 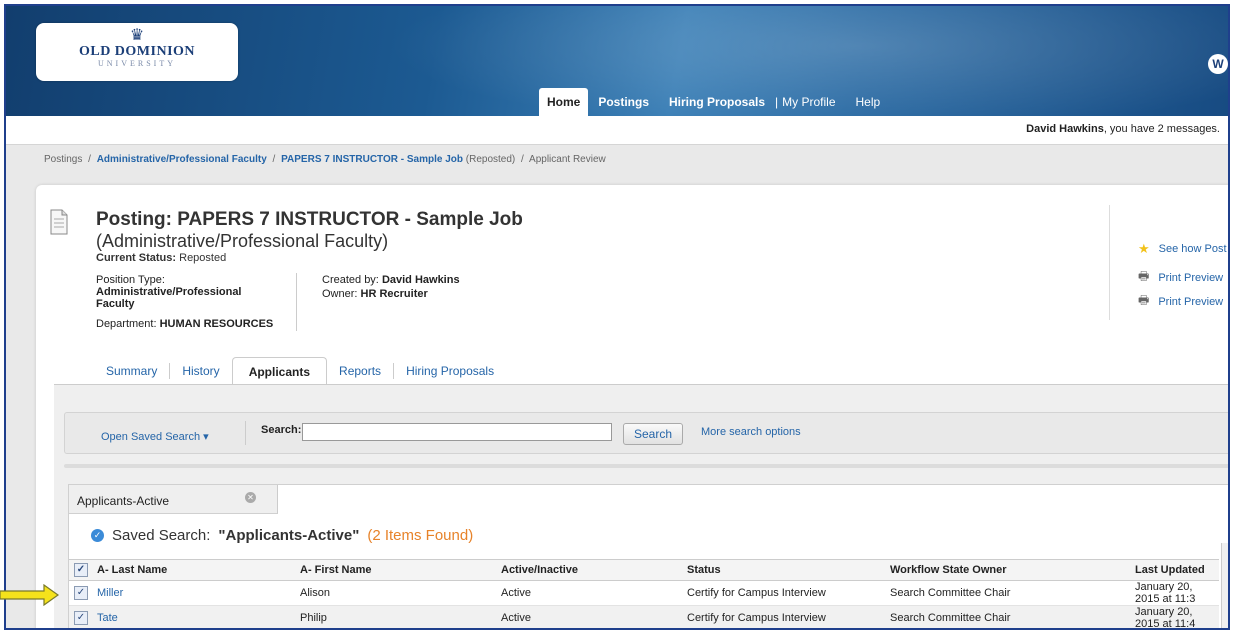 I want to click on column-header: Active/Inactive, so click(x=594, y=570).